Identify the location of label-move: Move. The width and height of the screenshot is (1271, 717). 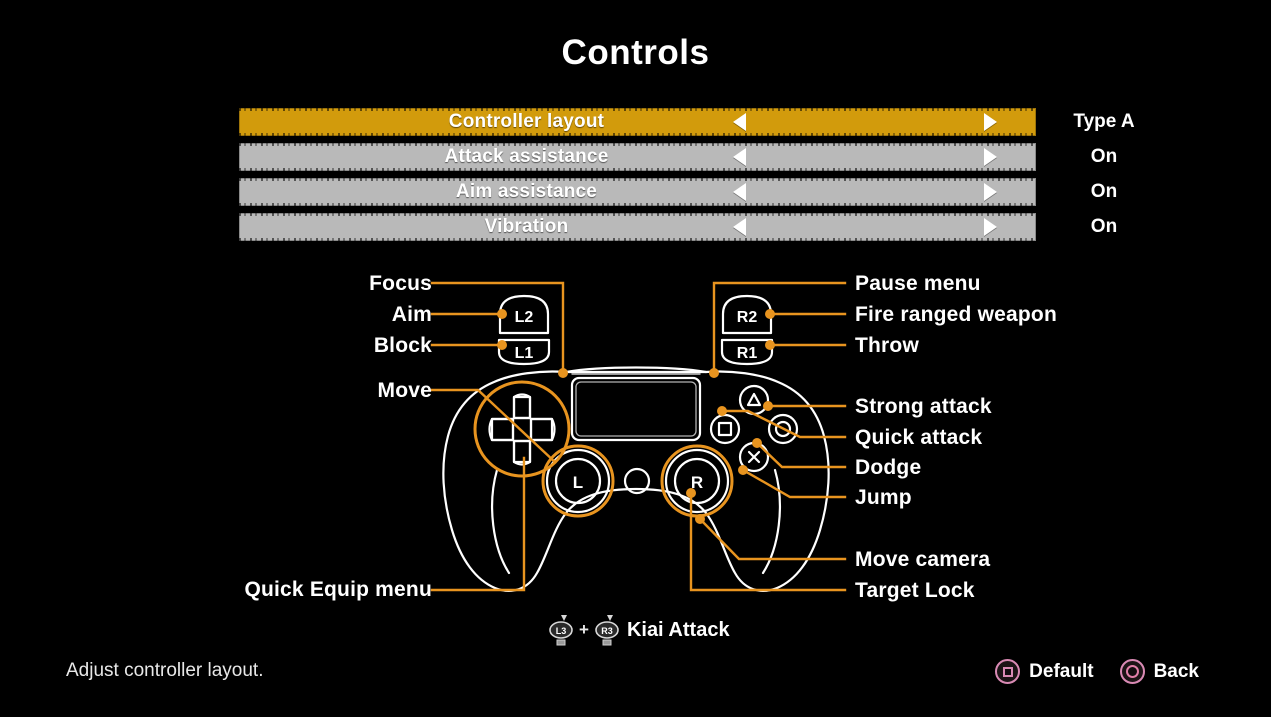
(404, 390).